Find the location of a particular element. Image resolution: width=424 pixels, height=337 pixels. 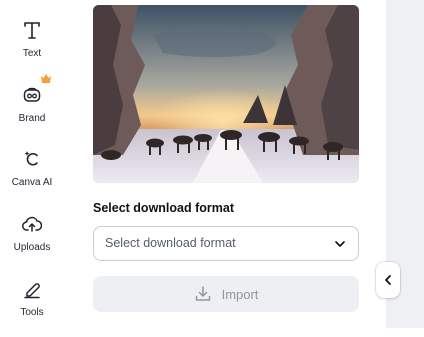

canva-ai-icon is located at coordinates (32, 159).